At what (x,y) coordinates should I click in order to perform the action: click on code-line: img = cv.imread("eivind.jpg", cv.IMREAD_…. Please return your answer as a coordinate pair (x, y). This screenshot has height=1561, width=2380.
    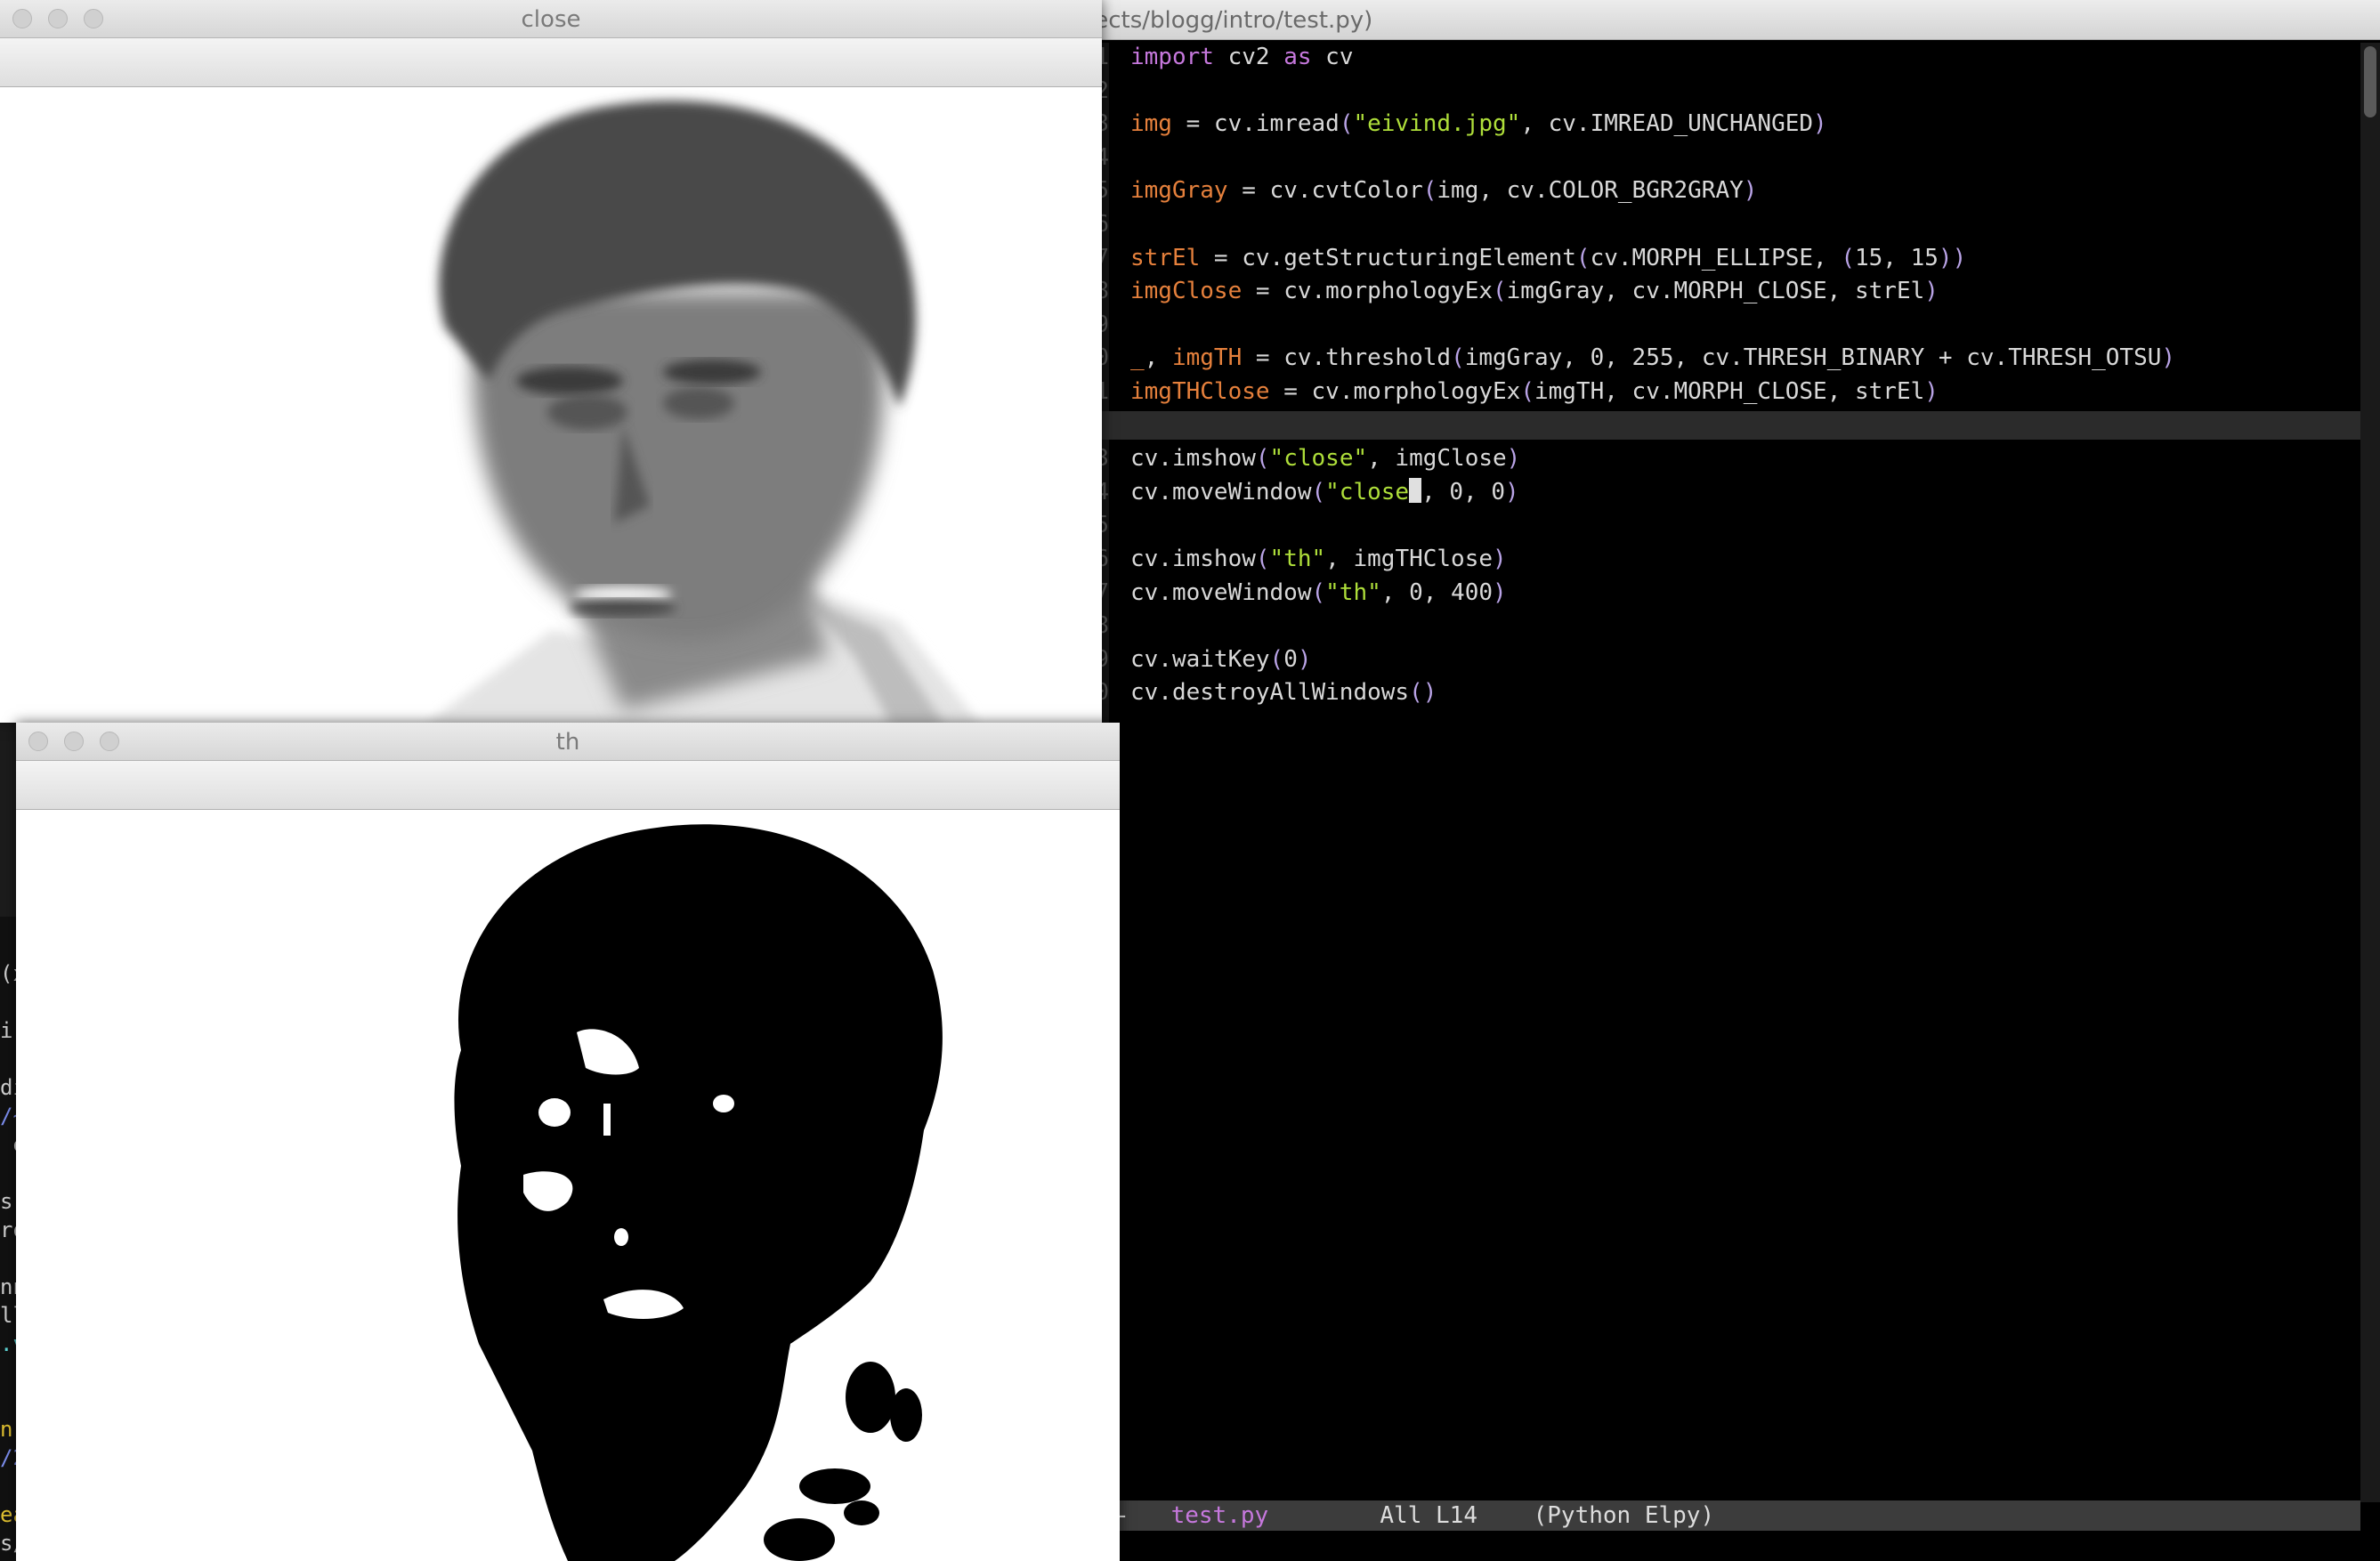
    Looking at the image, I should click on (1744, 124).